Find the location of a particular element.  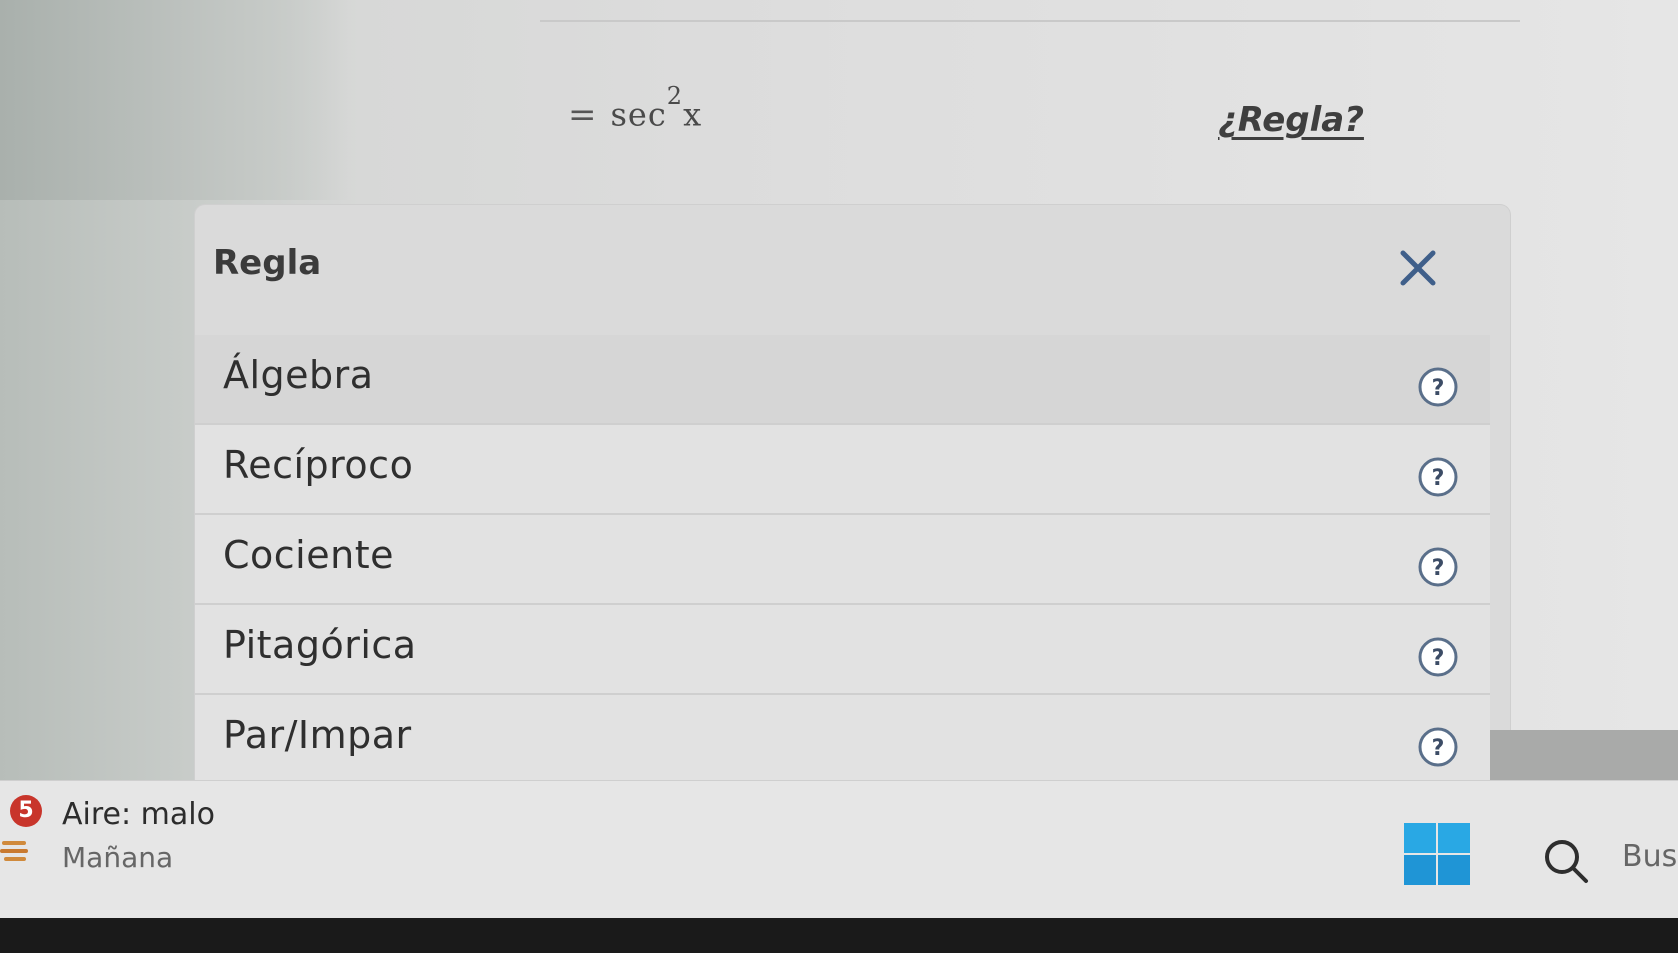

weather-widget: 5 Aire: malo Mañana is located at coordinates (130, 838).